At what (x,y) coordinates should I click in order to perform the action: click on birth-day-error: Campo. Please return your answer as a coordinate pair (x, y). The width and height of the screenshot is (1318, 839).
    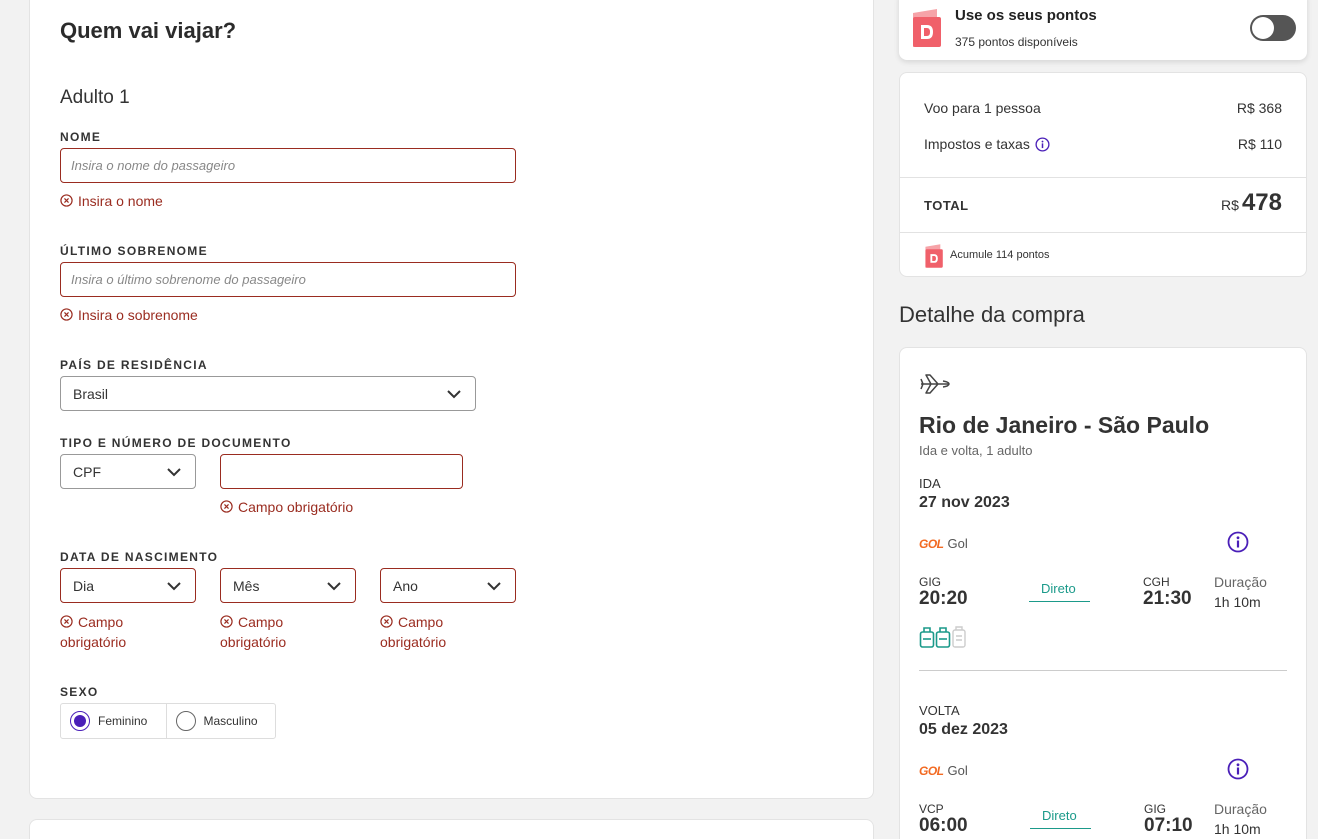
    Looking at the image, I should click on (91, 622).